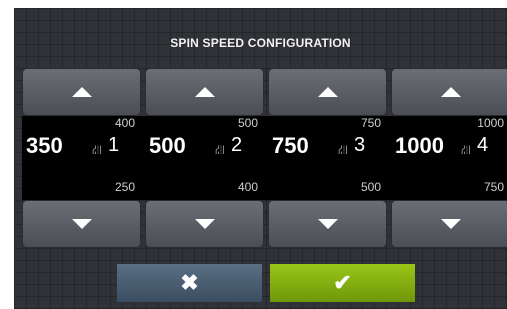 Image resolution: width=507 pixels, height=309 pixels. Describe the element at coordinates (44, 145) in the screenshot. I see `current-speed-value: 350` at that location.